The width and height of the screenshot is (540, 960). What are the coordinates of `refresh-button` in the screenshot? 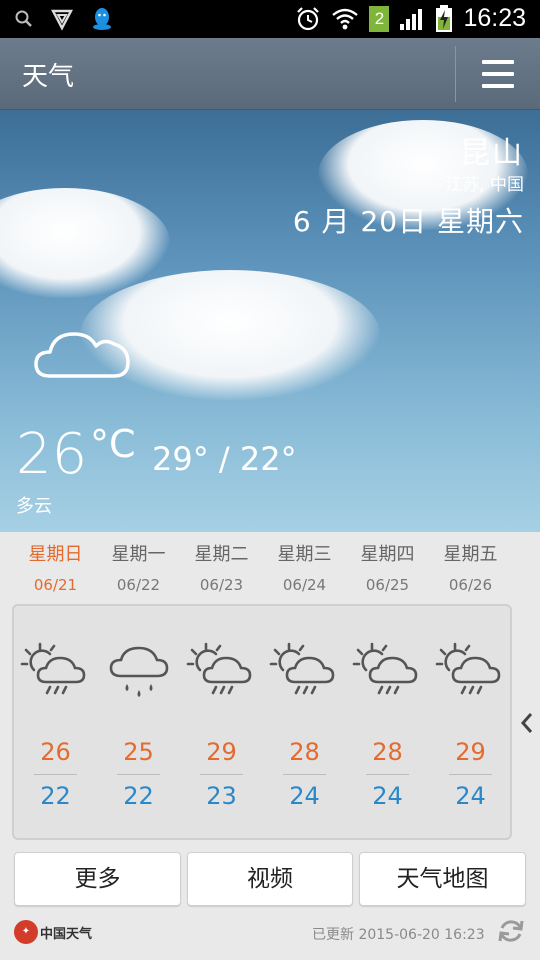 It's located at (511, 931).